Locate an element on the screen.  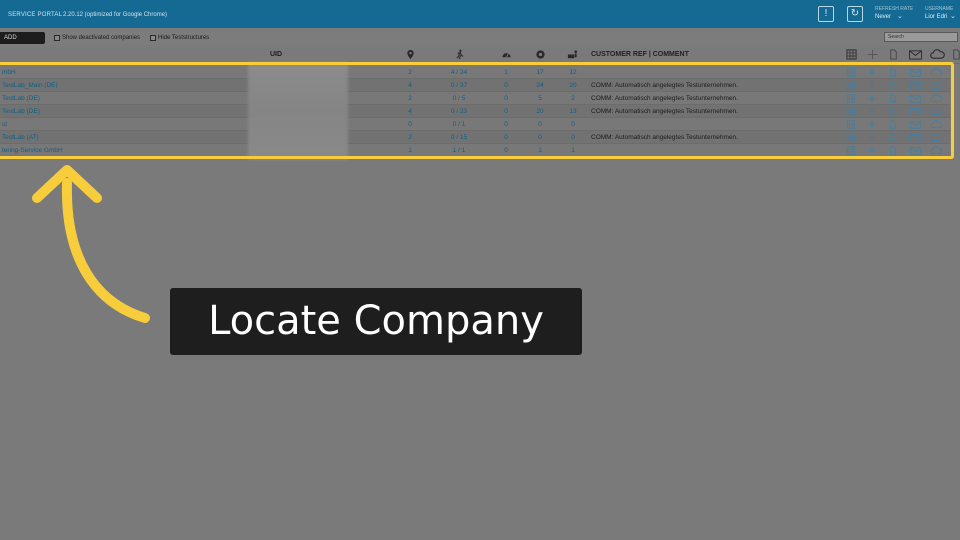
search-input: Search is located at coordinates (921, 37).